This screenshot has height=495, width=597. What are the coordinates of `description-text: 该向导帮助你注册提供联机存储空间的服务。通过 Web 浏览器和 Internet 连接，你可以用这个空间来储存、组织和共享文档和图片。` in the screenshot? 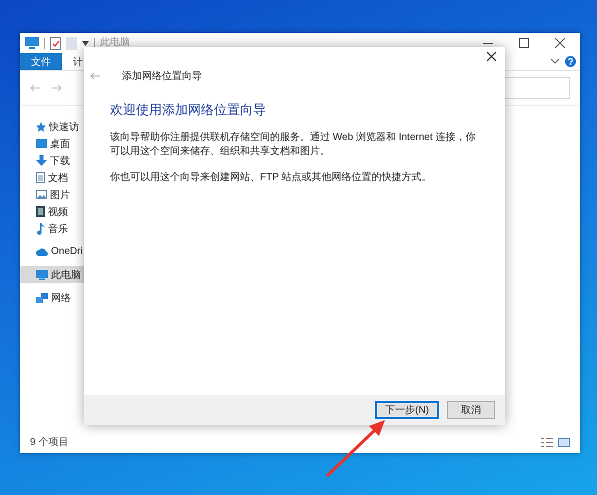 It's located at (293, 145).